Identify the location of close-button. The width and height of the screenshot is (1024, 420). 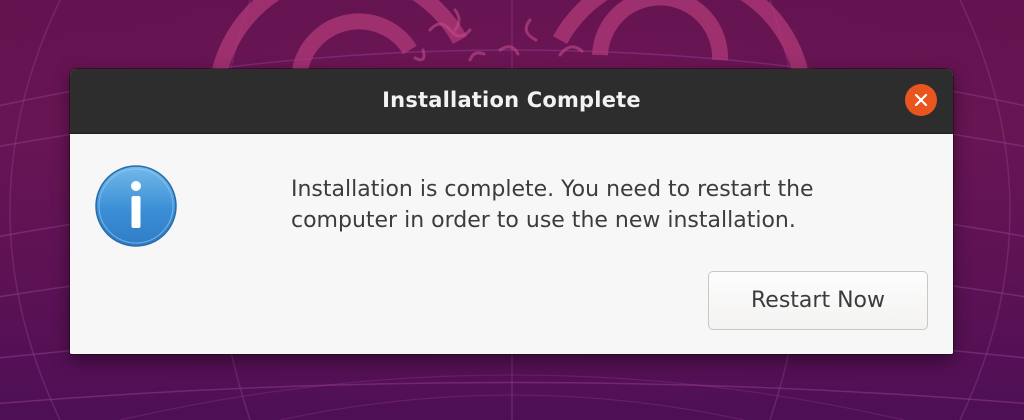
(921, 100).